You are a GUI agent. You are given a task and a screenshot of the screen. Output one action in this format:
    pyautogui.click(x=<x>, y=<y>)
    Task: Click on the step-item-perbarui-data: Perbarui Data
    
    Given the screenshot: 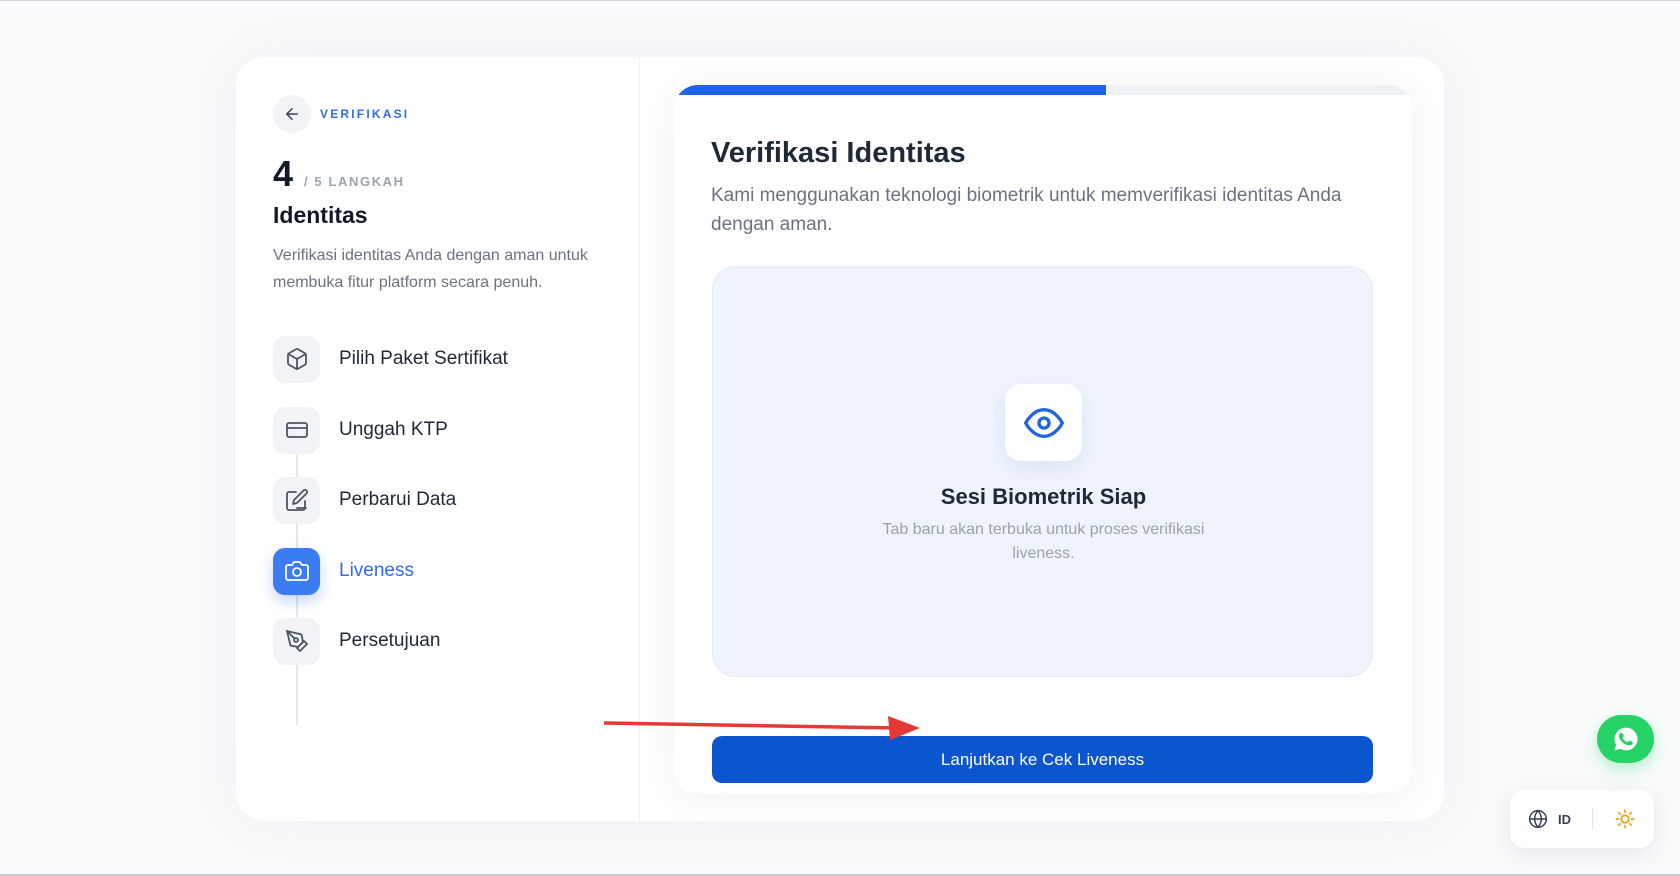 What is the action you would take?
    pyautogui.click(x=364, y=500)
    